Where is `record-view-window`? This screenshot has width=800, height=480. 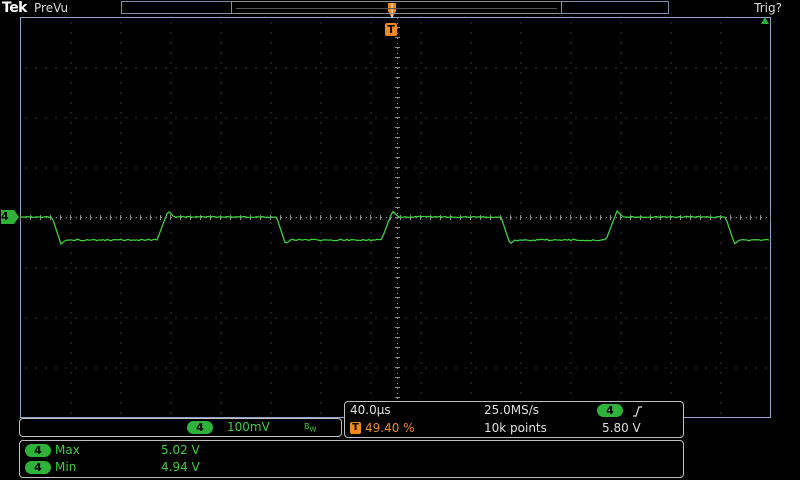 record-view-window is located at coordinates (396, 7).